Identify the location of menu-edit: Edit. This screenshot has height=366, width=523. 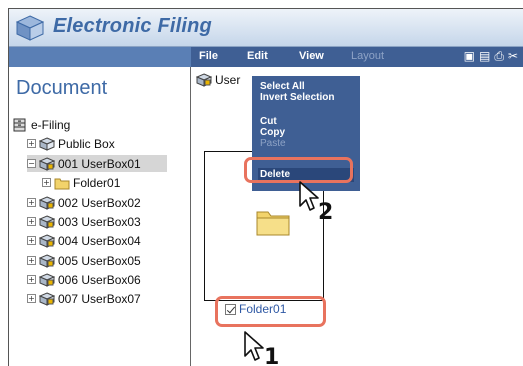
(257, 56).